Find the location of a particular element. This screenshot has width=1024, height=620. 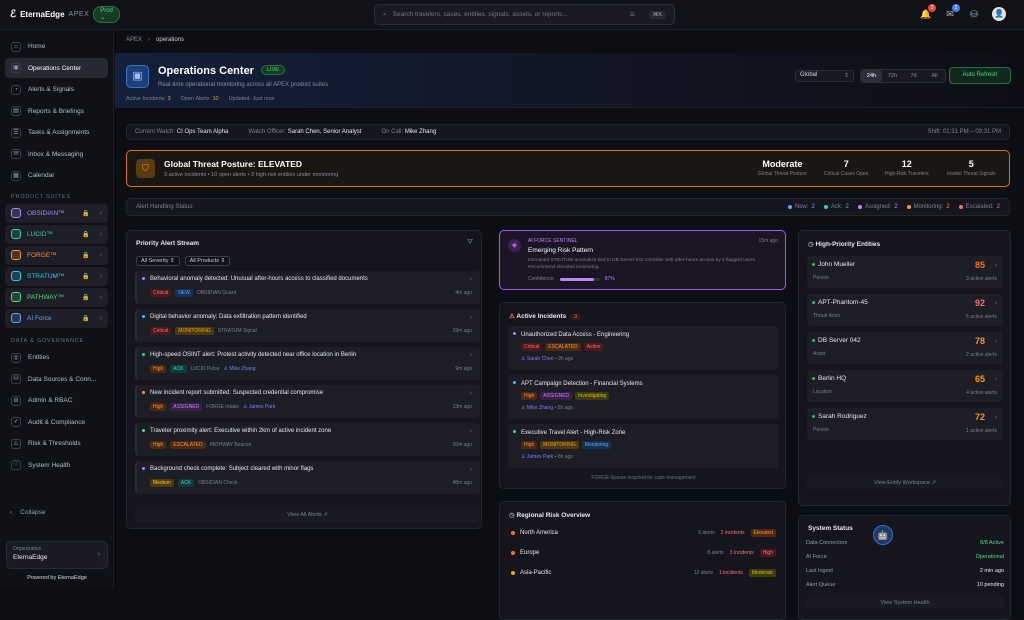

sentinel-title: Emerging Risk Pattern is located at coordinates (561, 250).